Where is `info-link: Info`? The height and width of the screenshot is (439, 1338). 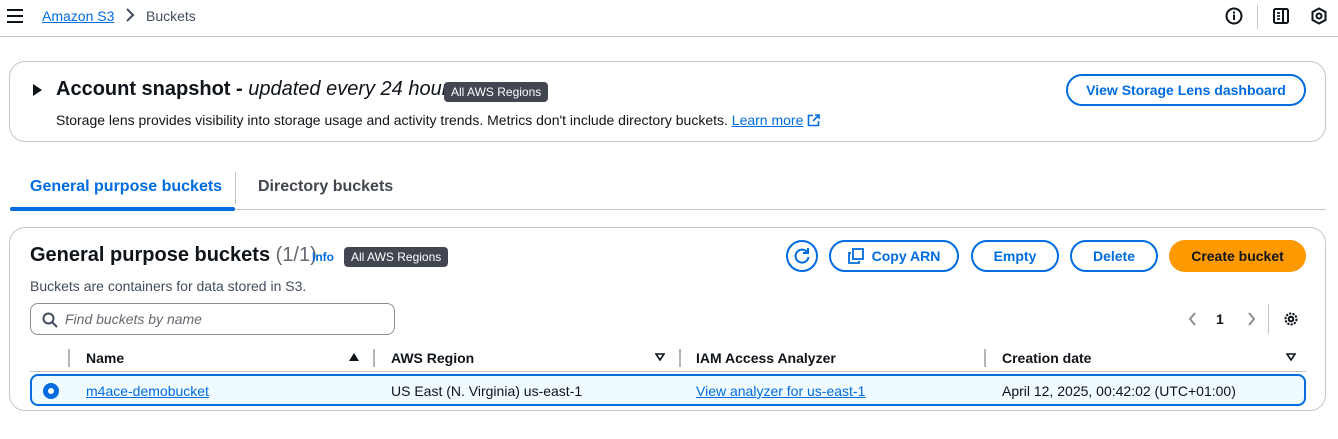 info-link: Info is located at coordinates (323, 257).